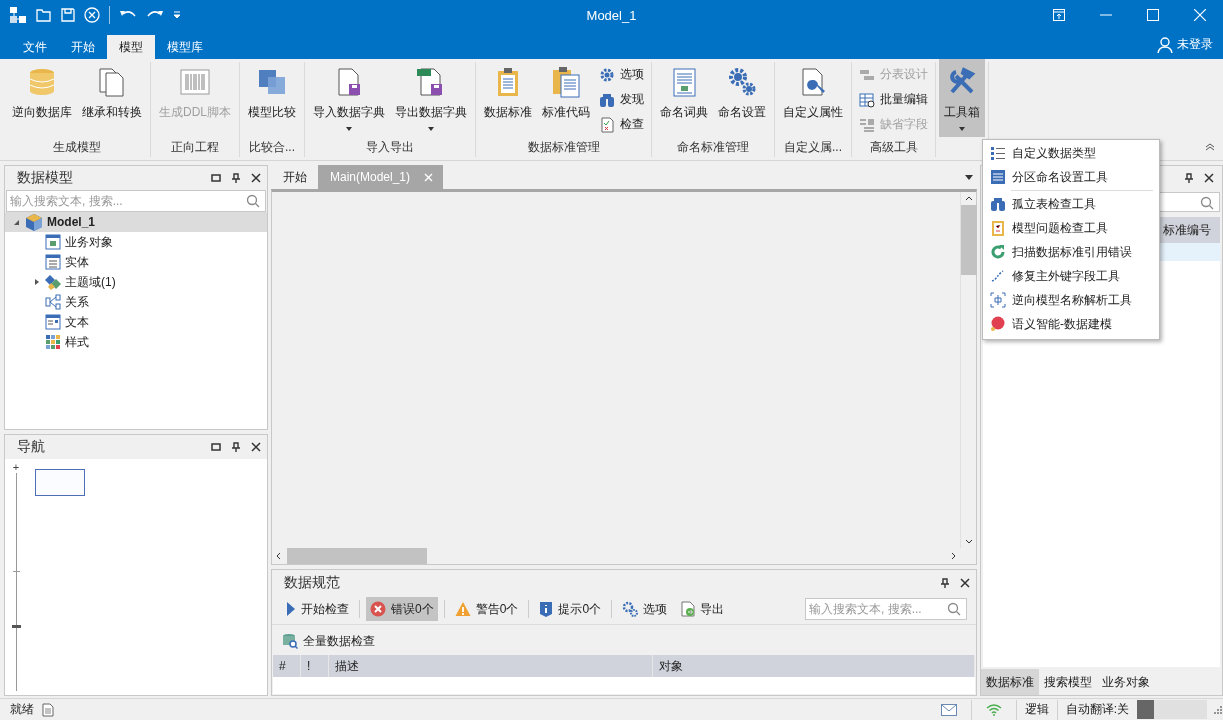 The height and width of the screenshot is (720, 1223). What do you see at coordinates (1071, 153) in the screenshot?
I see `menu-item: 自定义数据类型` at bounding box center [1071, 153].